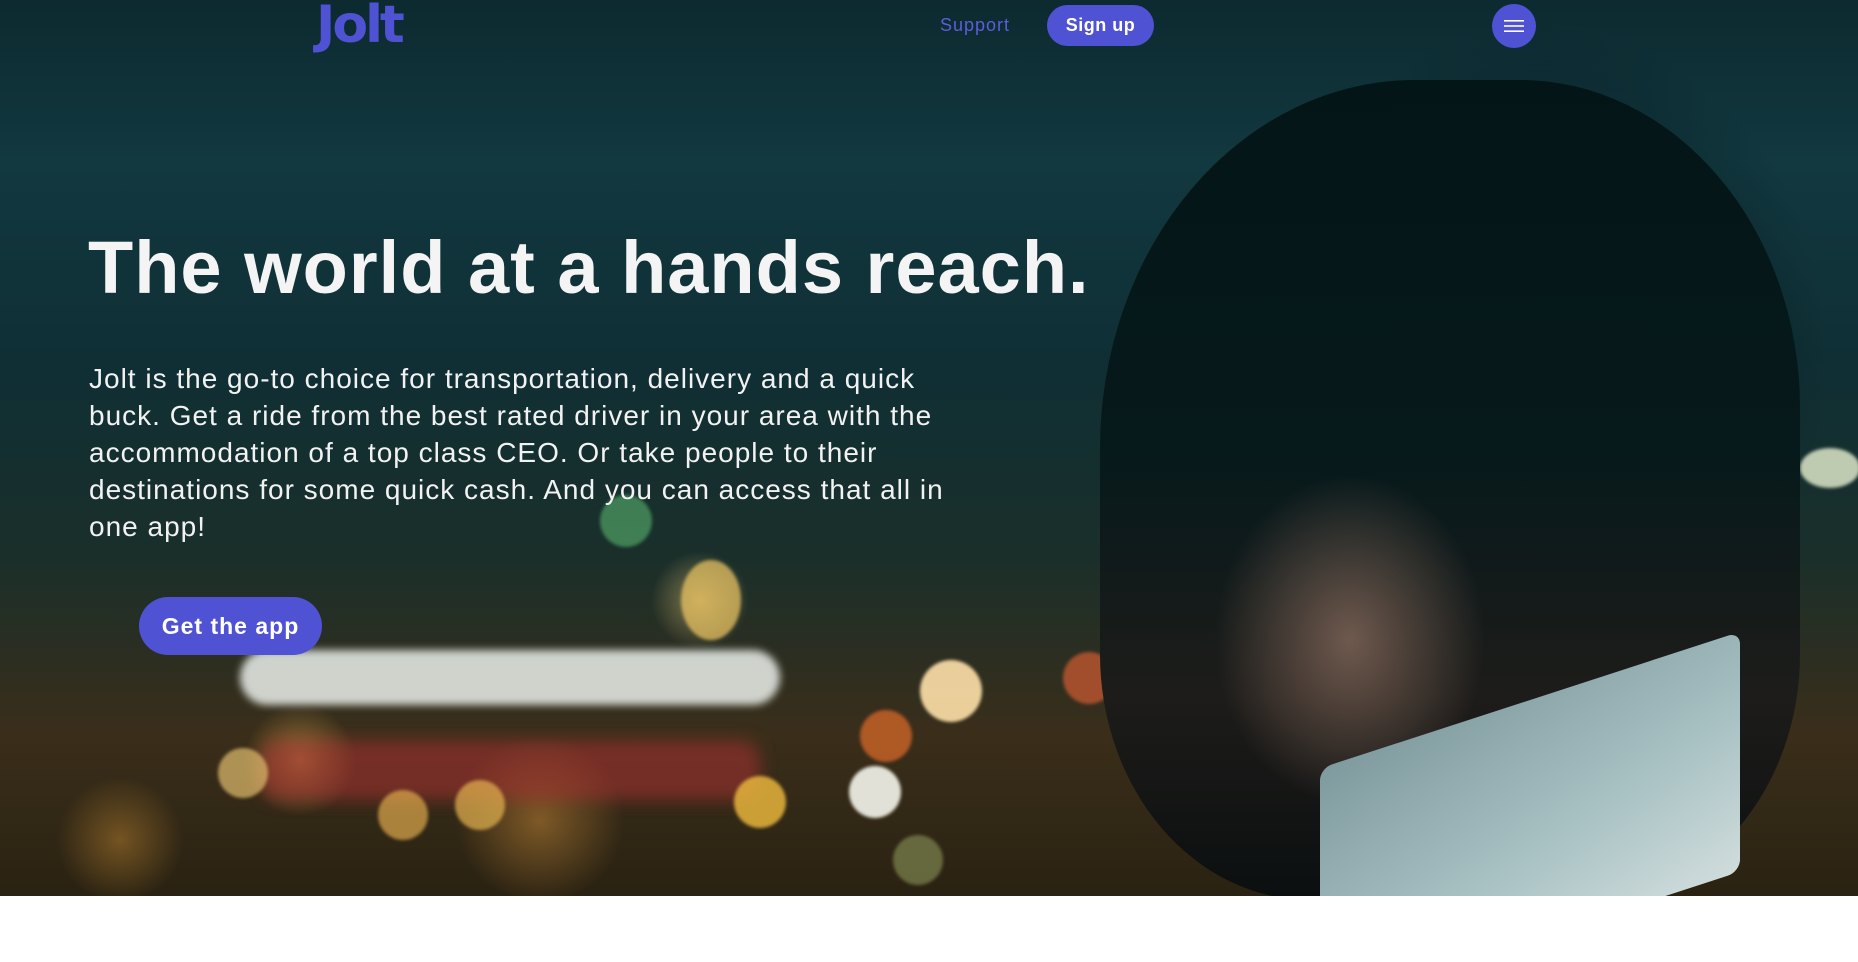 This screenshot has height=962, width=1858. I want to click on support-link: Support, so click(975, 25).